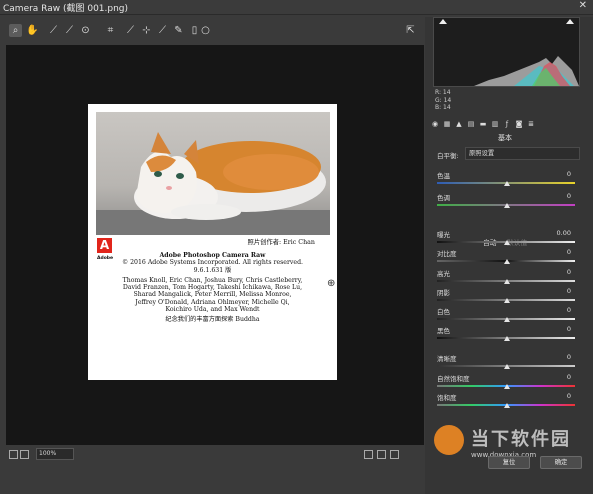 This screenshot has height=494, width=593. Describe the element at coordinates (212, 320) in the screenshot. I see `dedication-text: 纪念我们的丰富方面探索 Buddha` at that location.